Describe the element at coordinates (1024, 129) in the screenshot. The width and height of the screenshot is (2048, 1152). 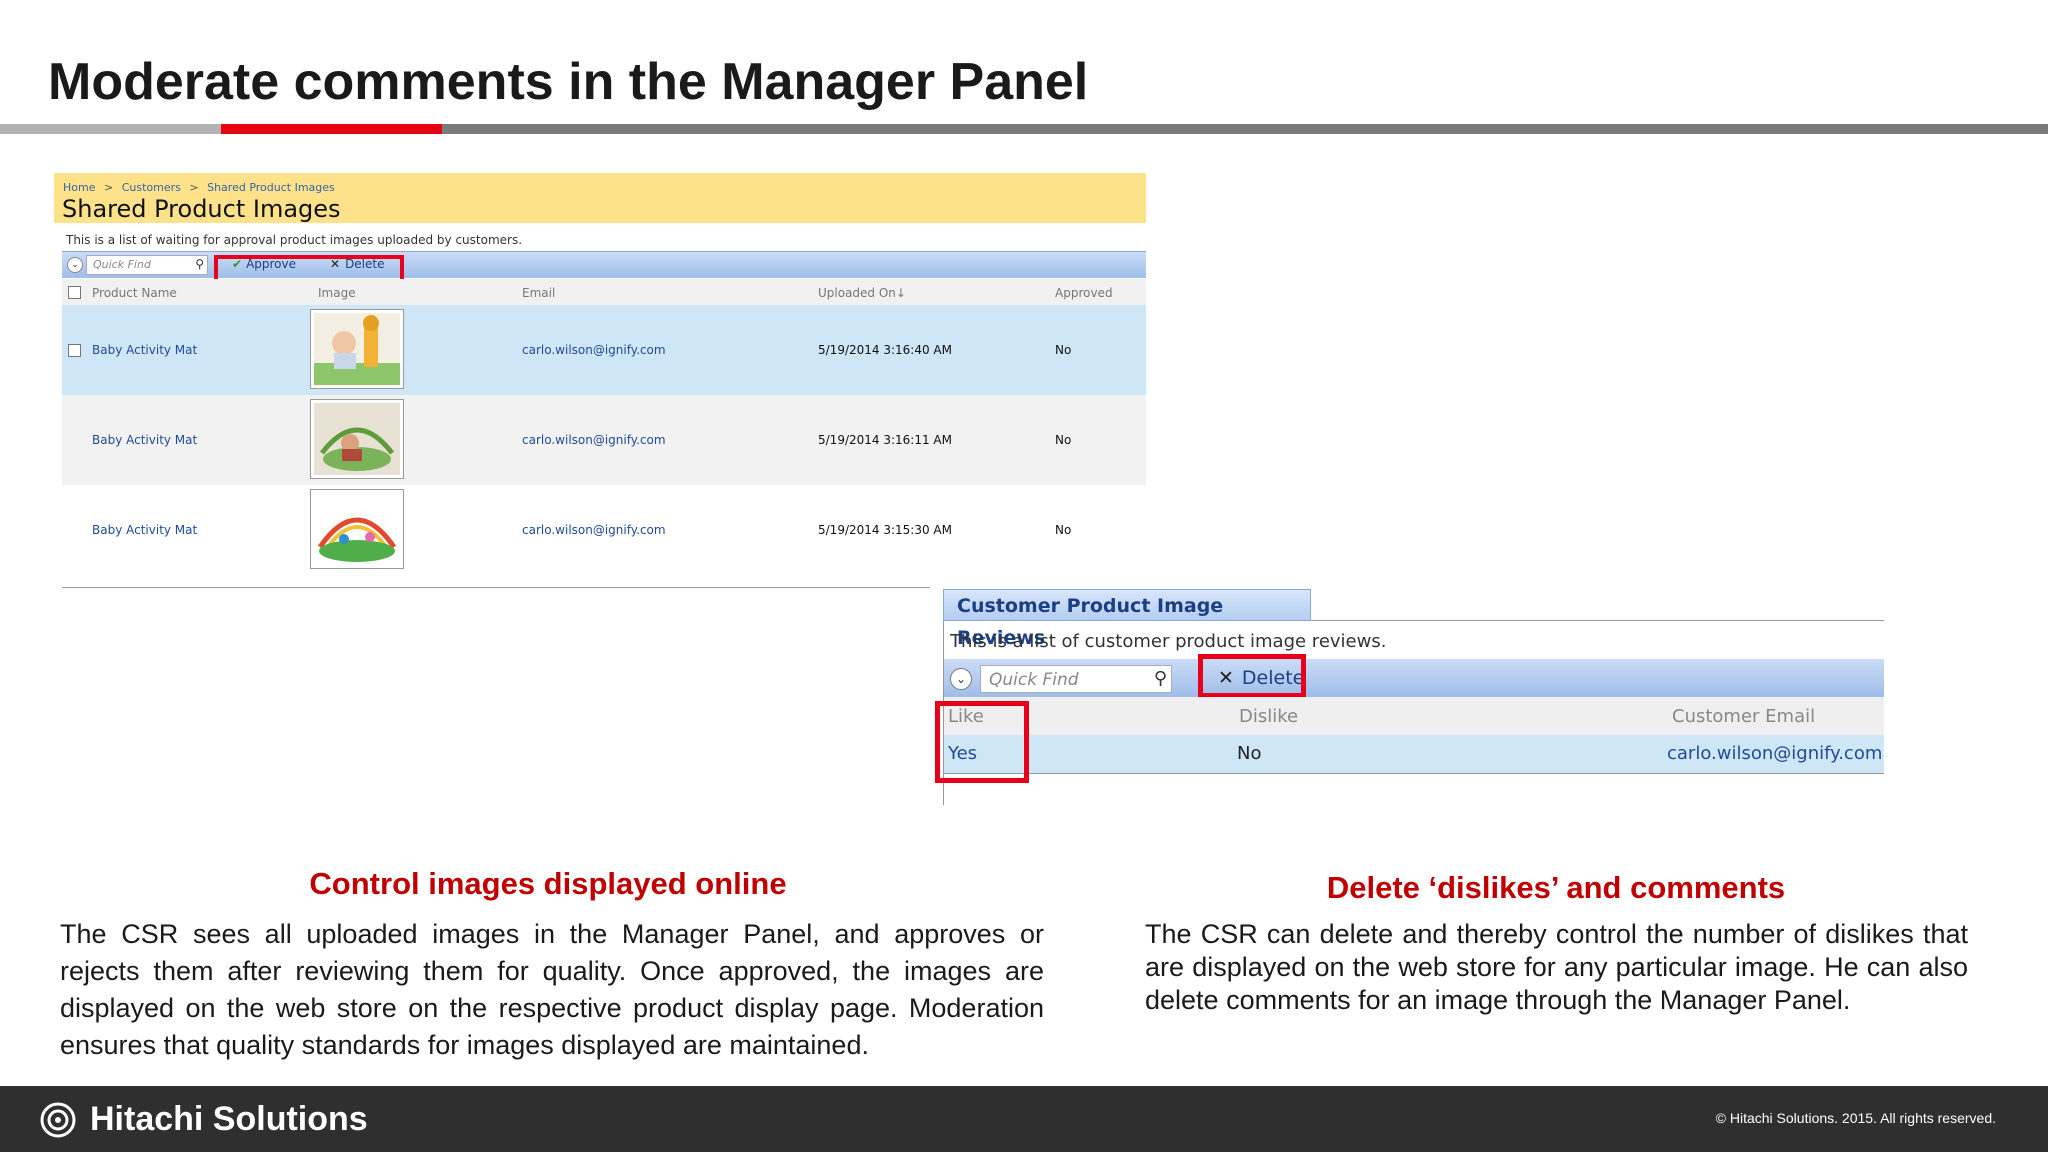
I see `title-rule` at that location.